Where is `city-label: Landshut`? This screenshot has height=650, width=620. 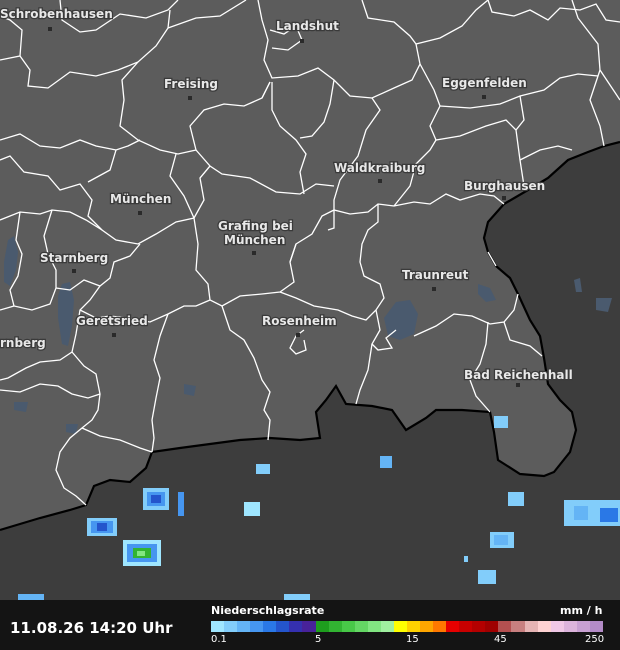 city-label: Landshut is located at coordinates (307, 26).